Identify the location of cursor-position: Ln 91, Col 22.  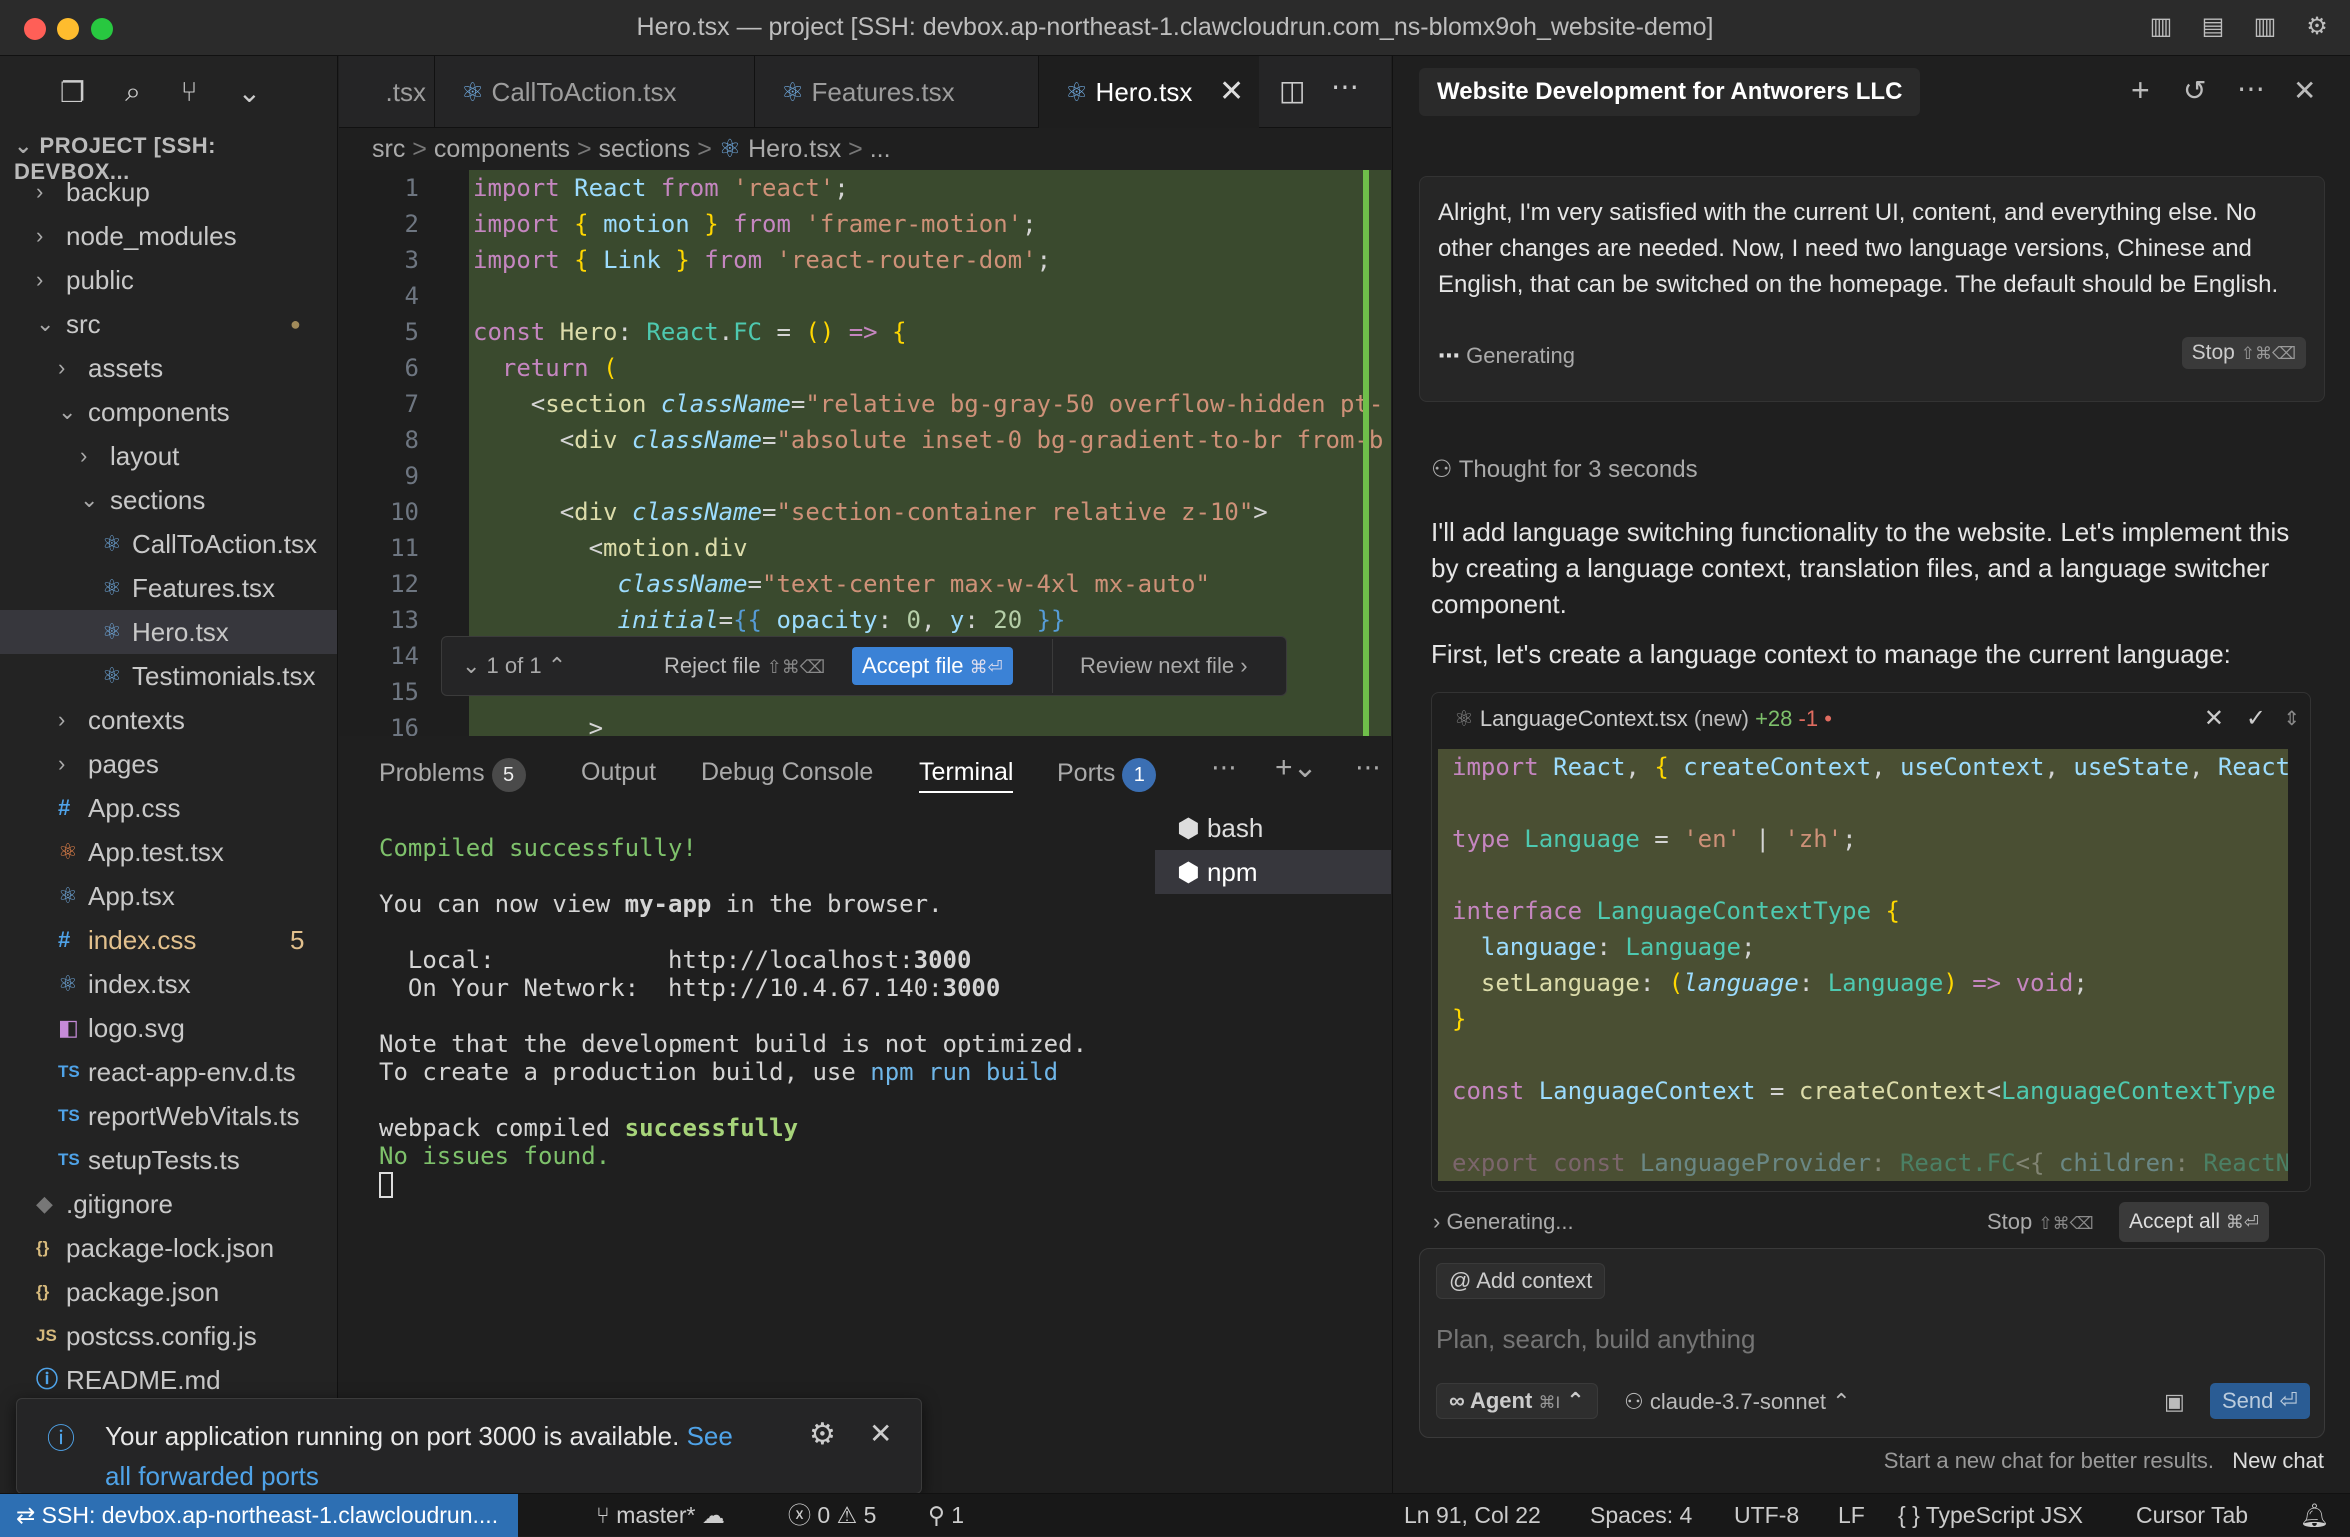
(1472, 1515).